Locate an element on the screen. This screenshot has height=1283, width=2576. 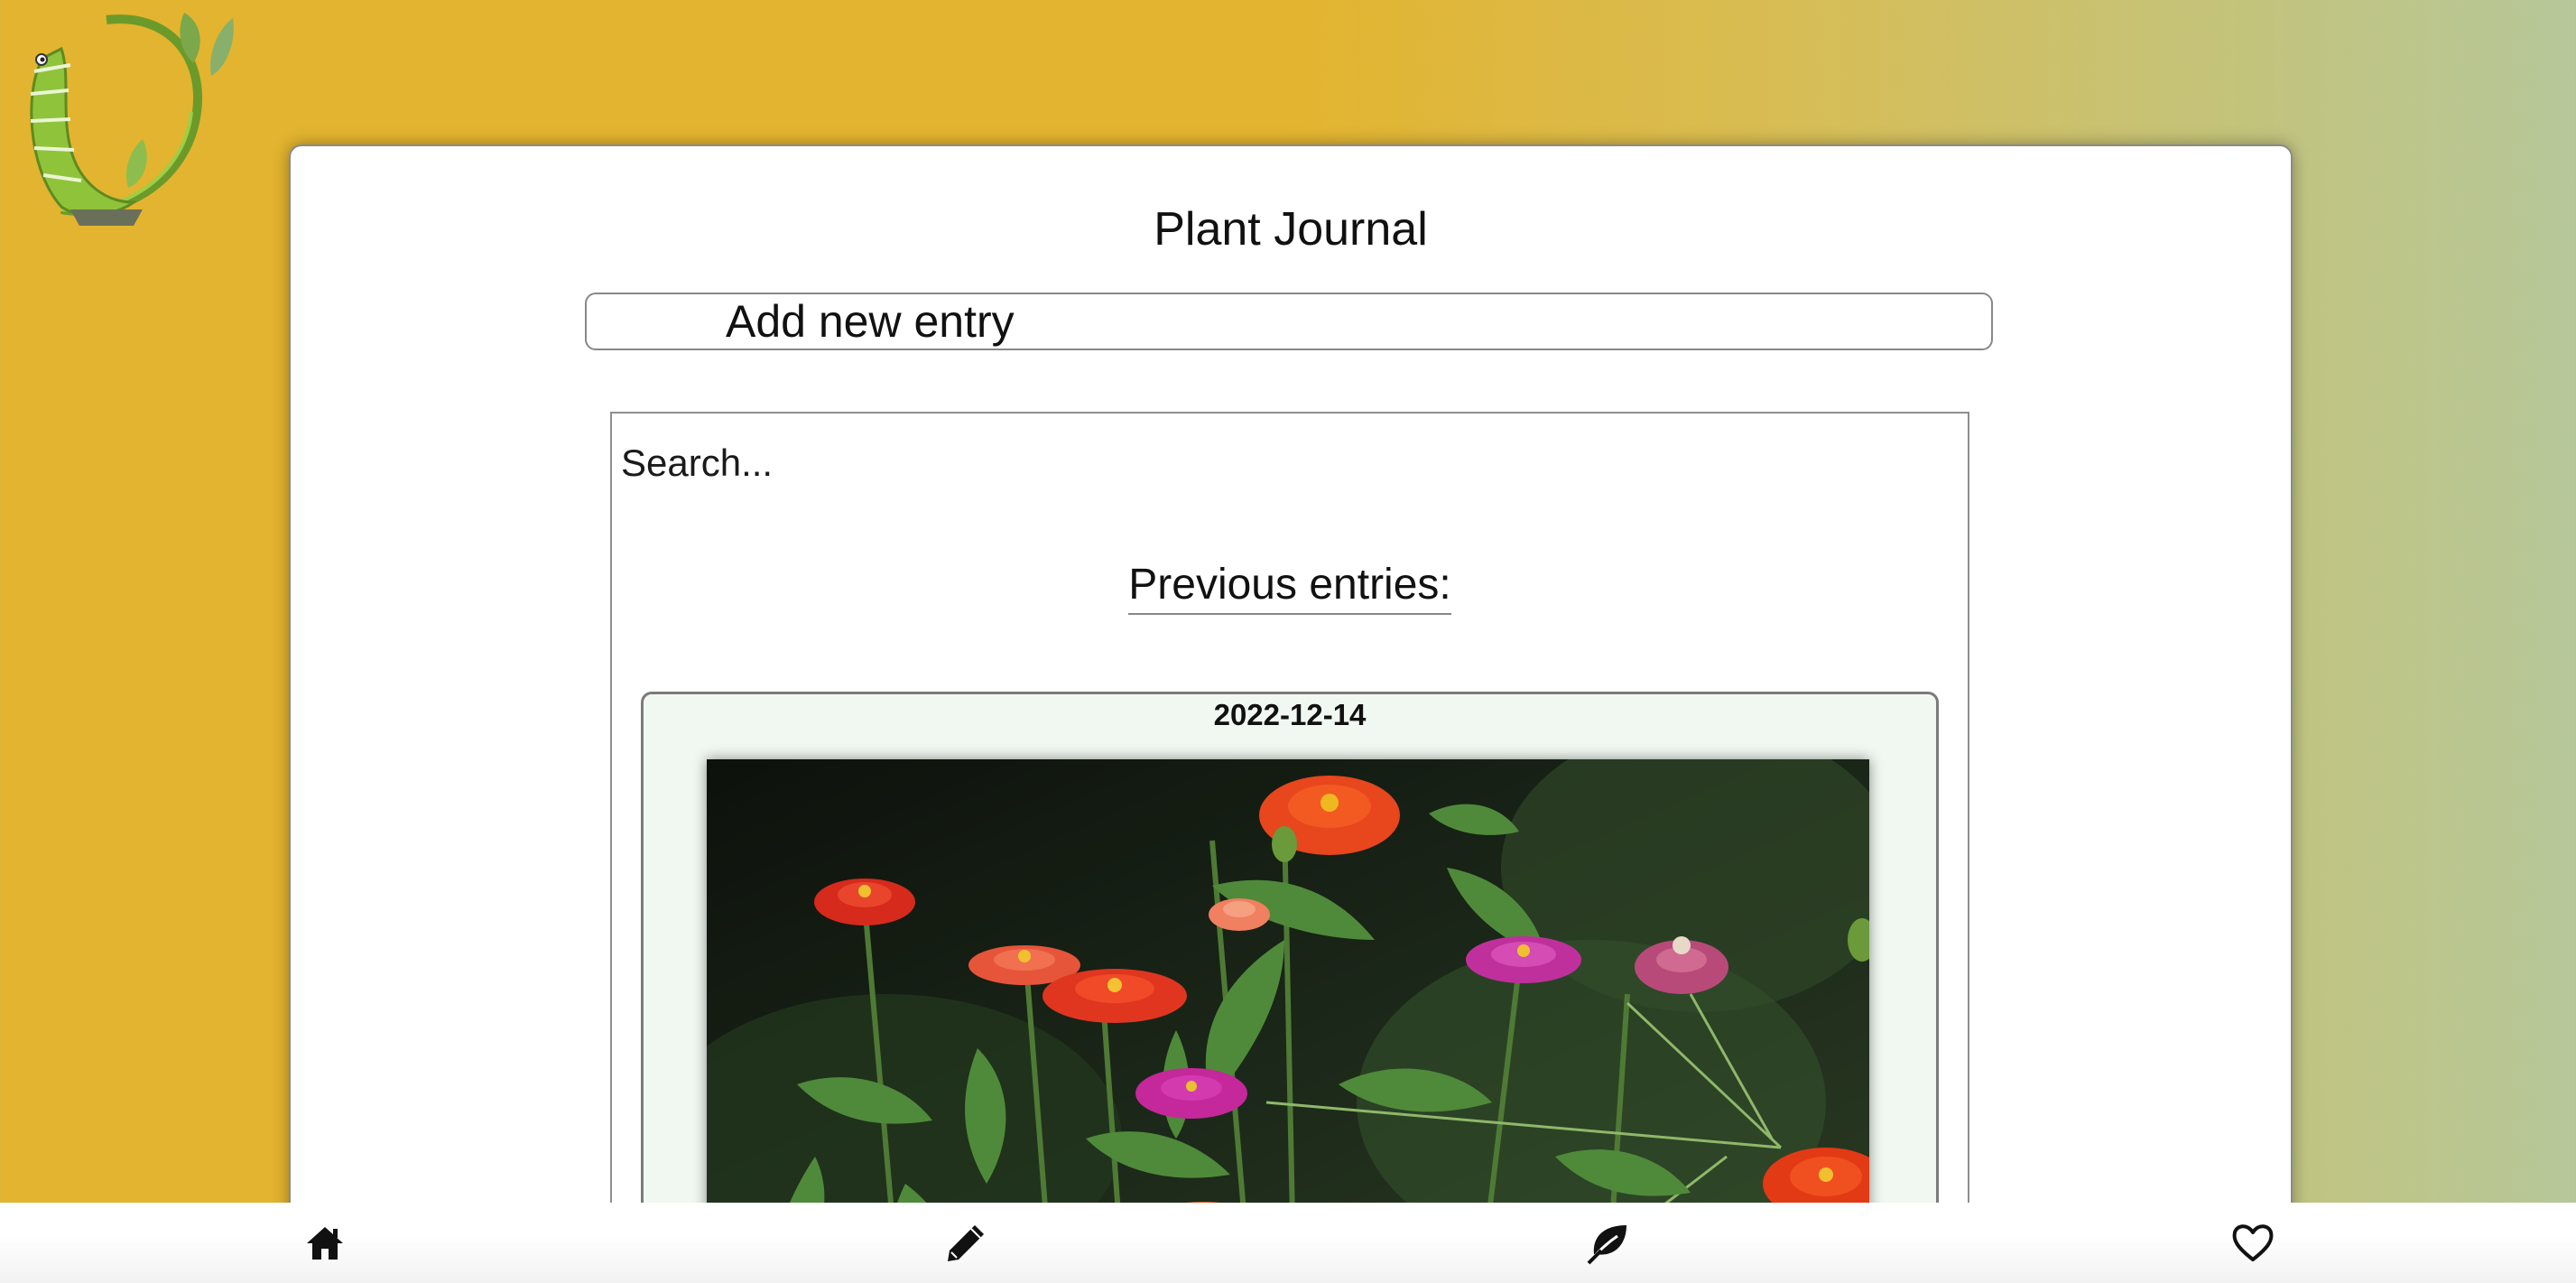
previous-entries-label: Previous entries: is located at coordinates (1289, 587).